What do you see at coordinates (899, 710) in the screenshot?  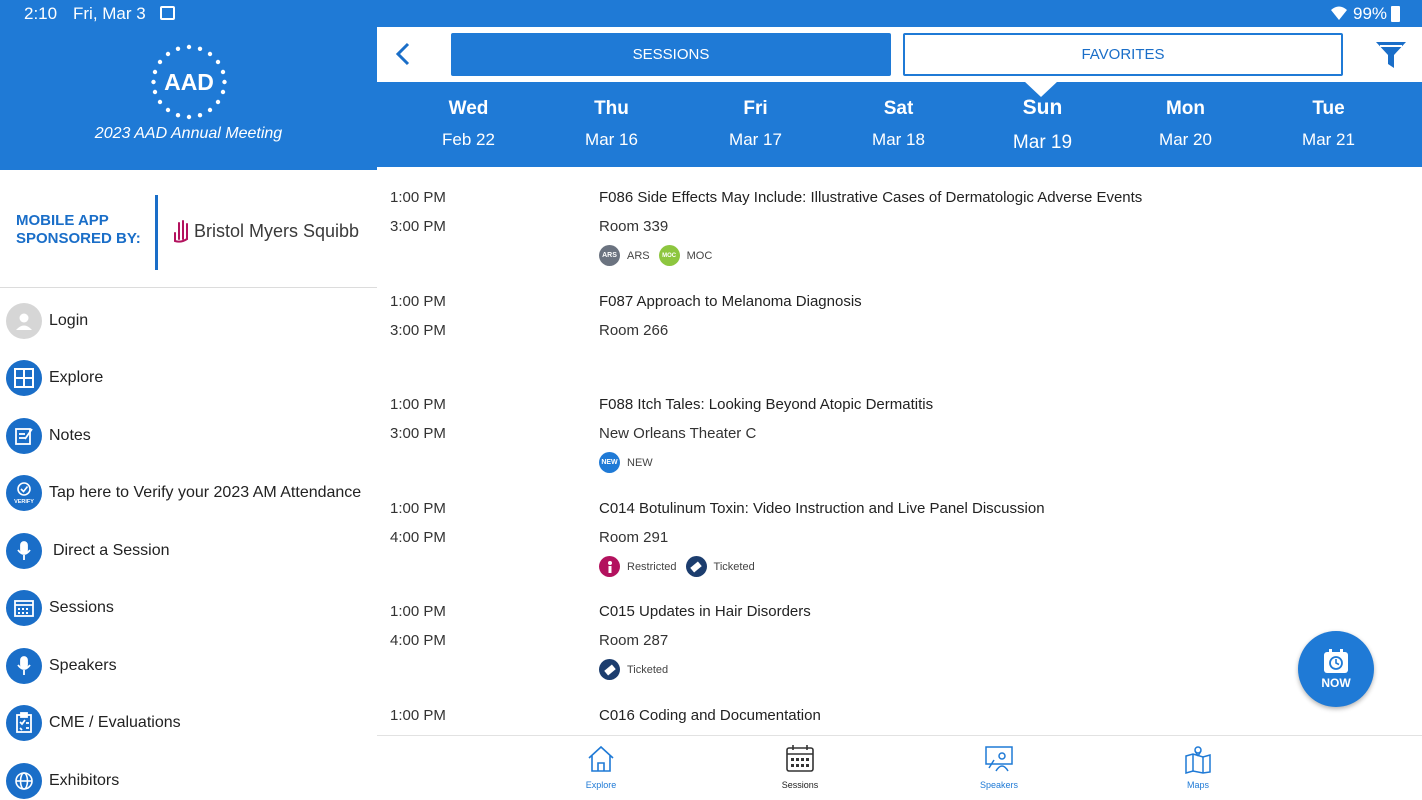 I see `session-row: 1:00 PM C016 Coding and Documentation` at bounding box center [899, 710].